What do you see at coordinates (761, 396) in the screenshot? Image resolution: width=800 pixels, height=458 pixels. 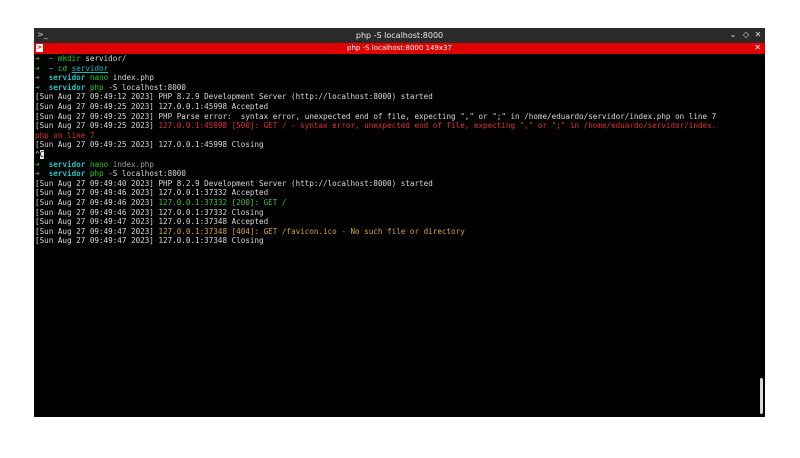 I see `scrollbar` at bounding box center [761, 396].